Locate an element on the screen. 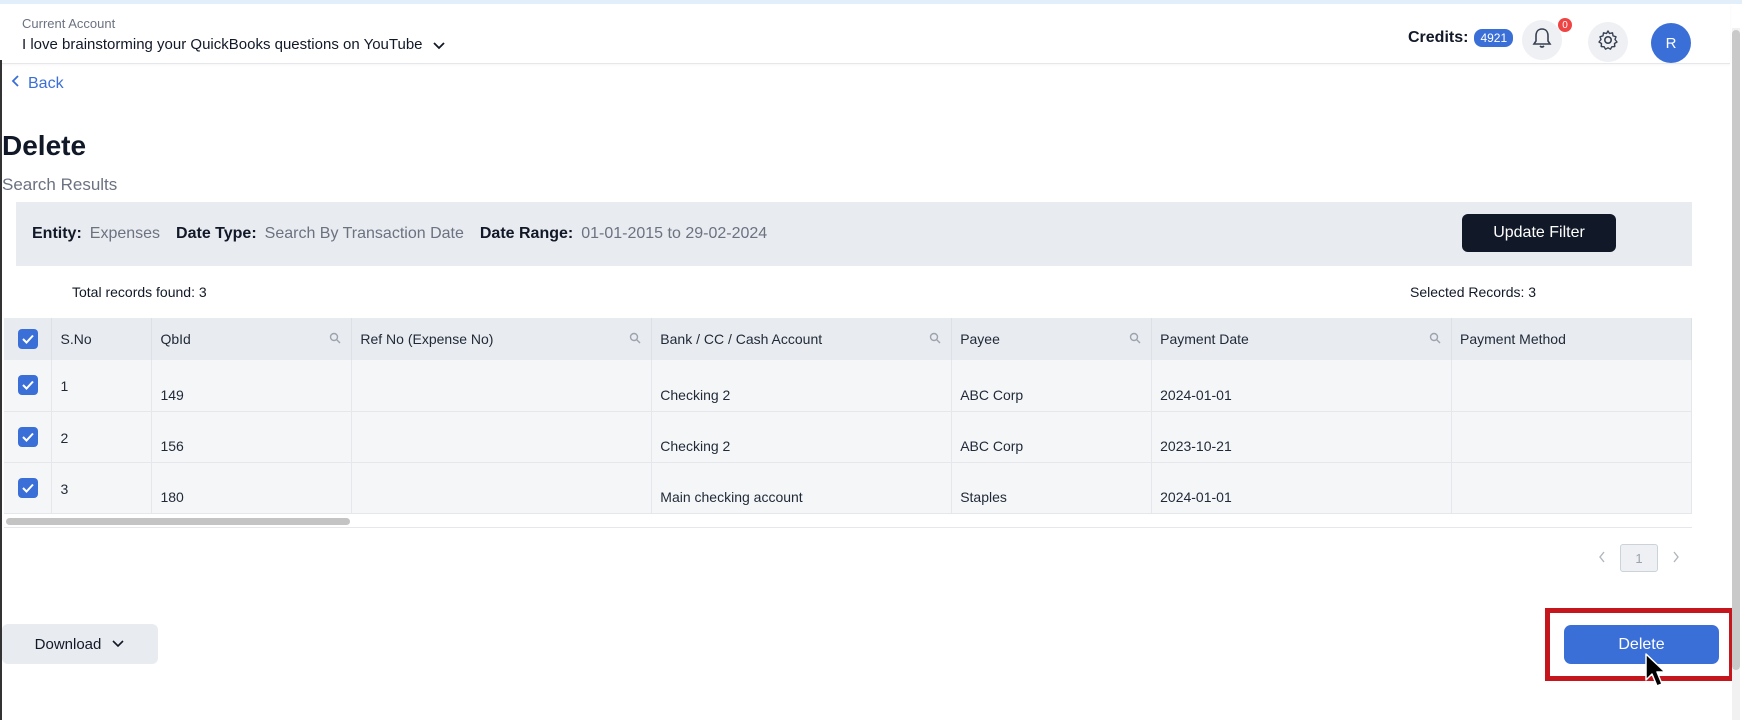 The image size is (1742, 720). page-subtitle: Search Results is located at coordinates (60, 184).